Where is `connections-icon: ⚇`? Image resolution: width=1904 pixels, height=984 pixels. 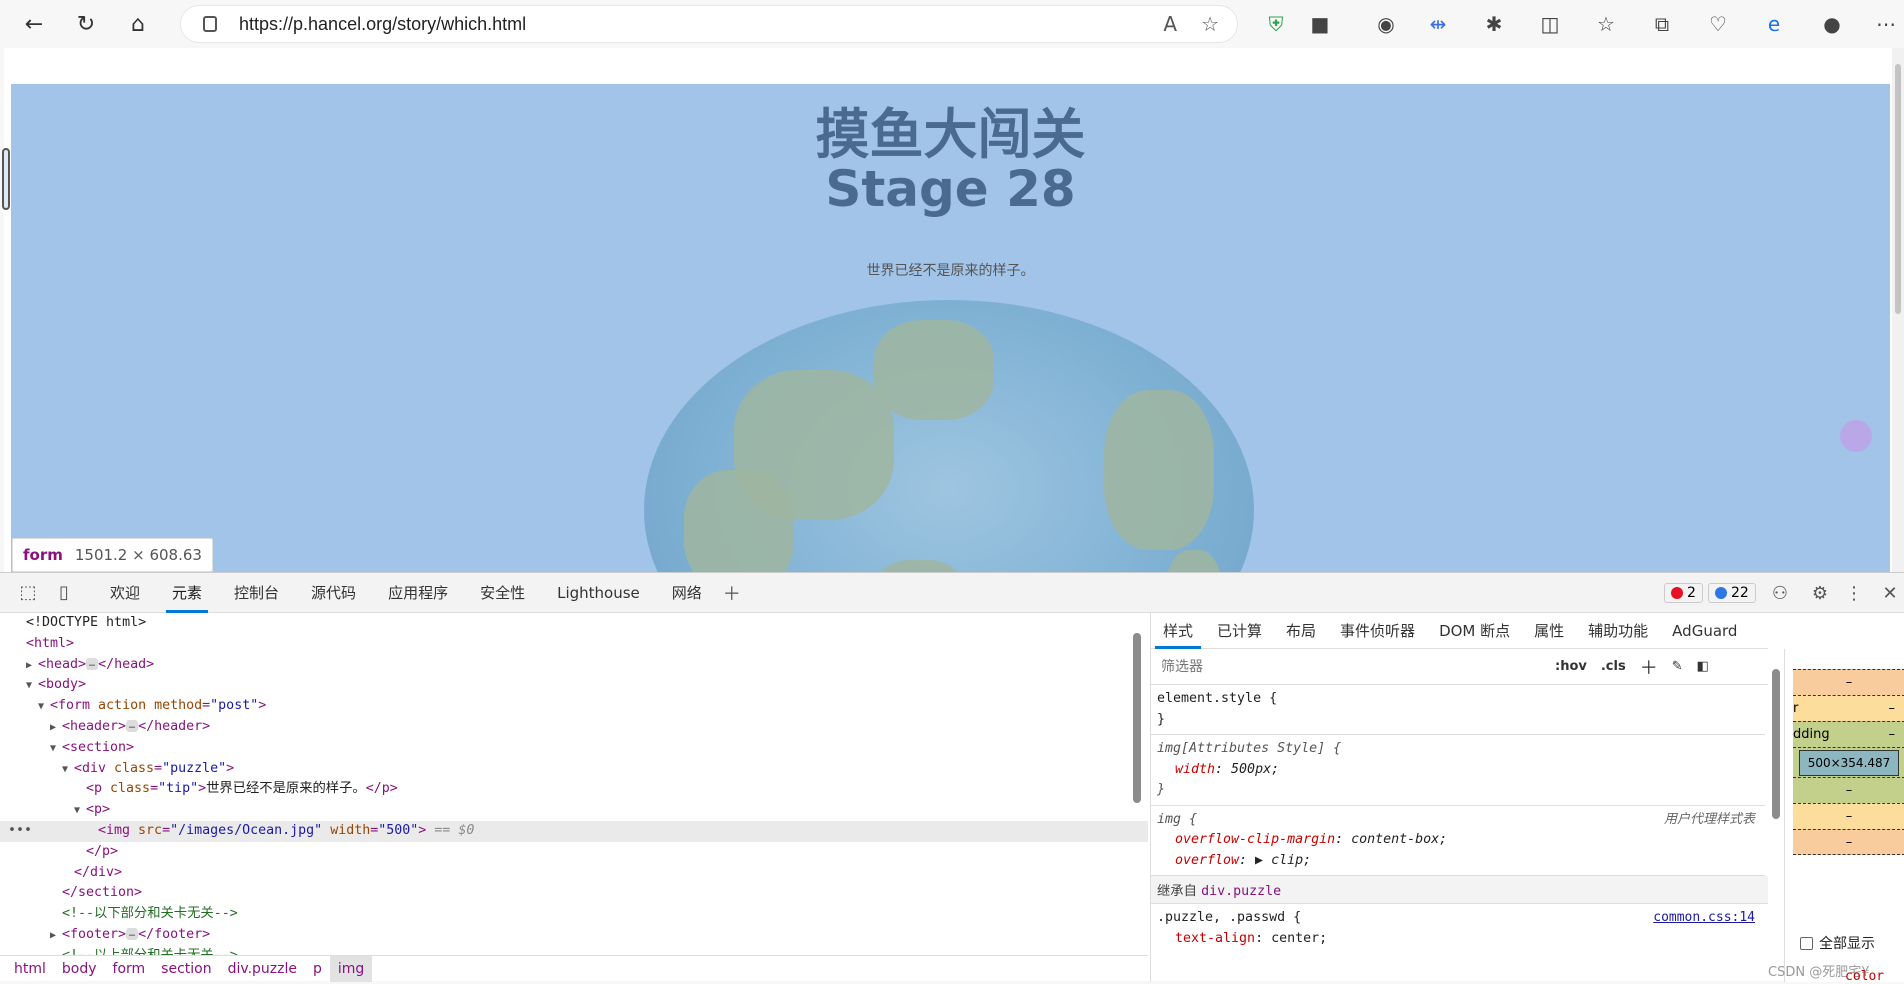
connections-icon: ⚇ is located at coordinates (1780, 593).